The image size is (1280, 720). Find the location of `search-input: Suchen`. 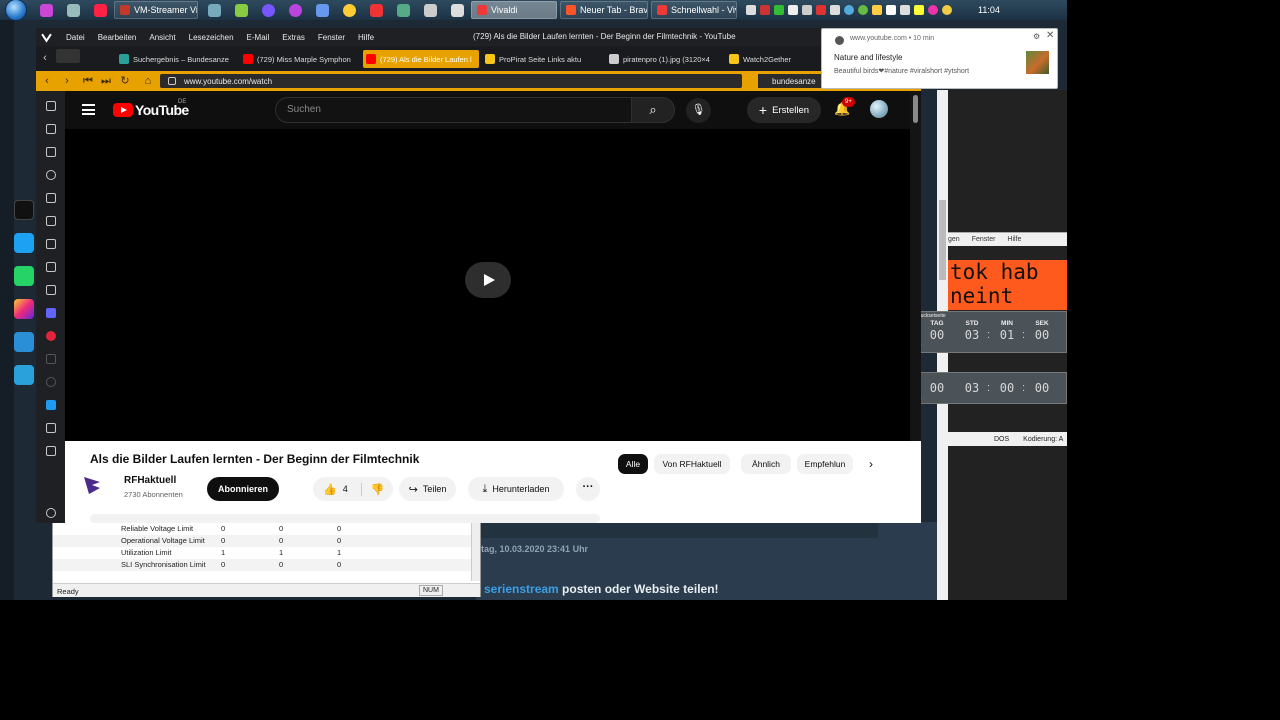

search-input: Suchen is located at coordinates (453, 110).